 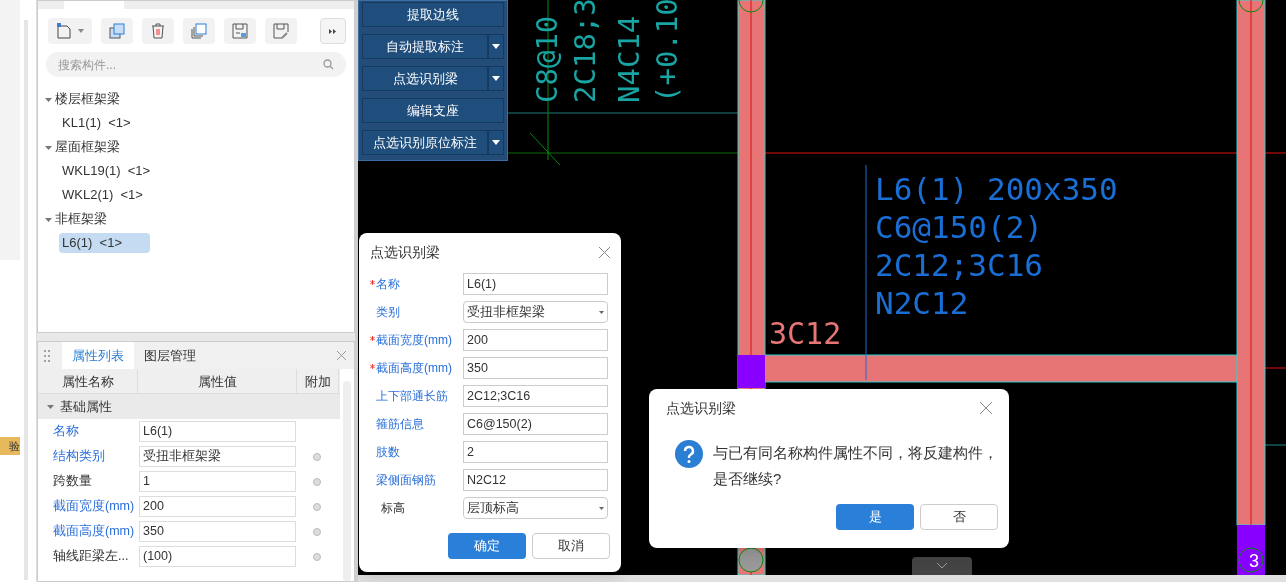 What do you see at coordinates (629, 59) in the screenshot?
I see `drawing-text: N4C14` at bounding box center [629, 59].